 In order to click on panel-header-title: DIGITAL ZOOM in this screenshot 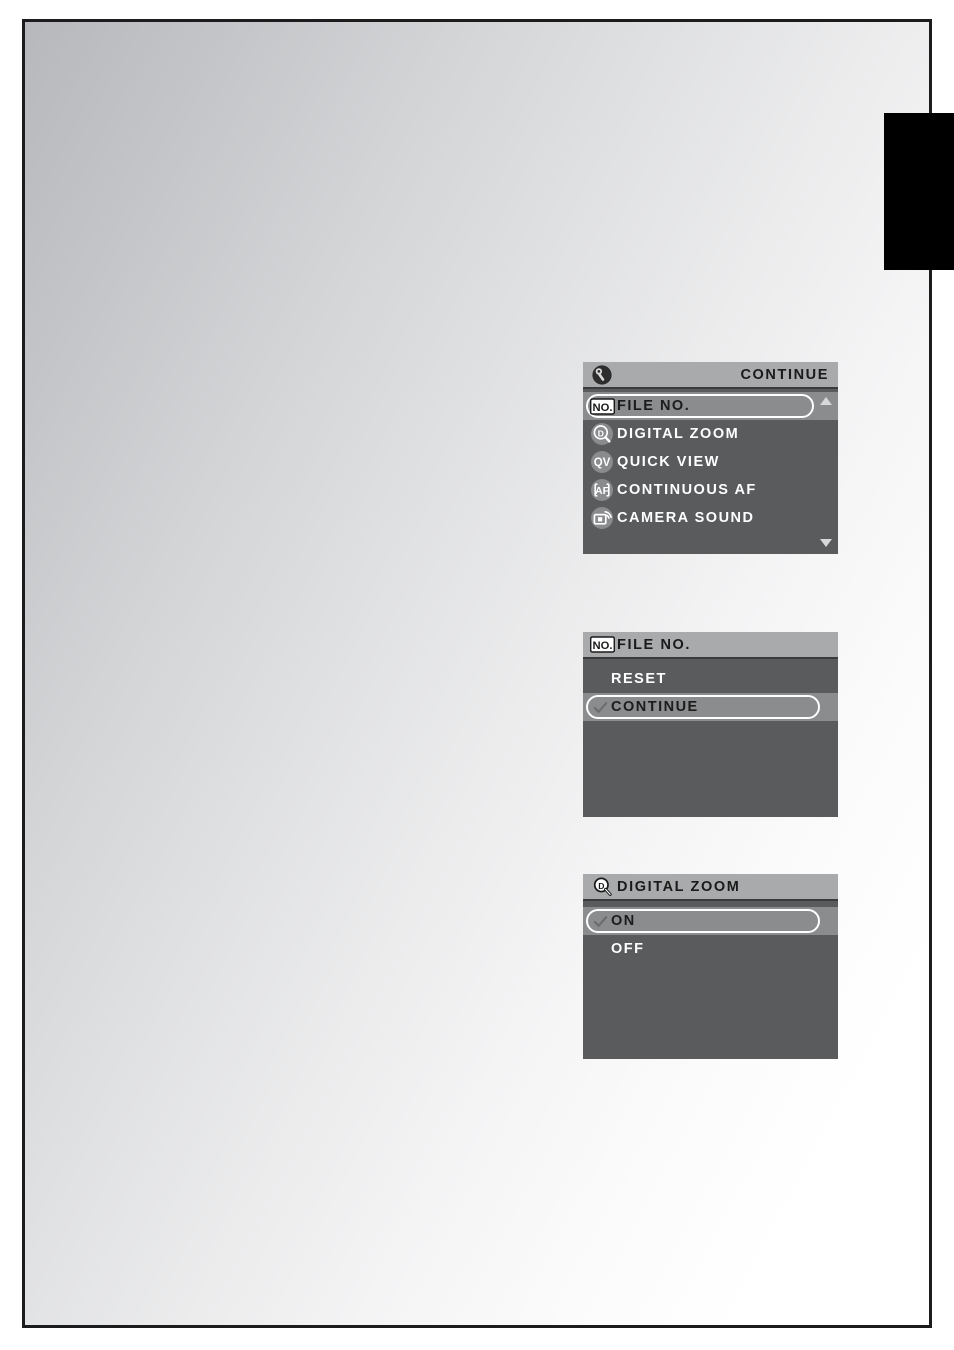, I will do `click(679, 886)`.